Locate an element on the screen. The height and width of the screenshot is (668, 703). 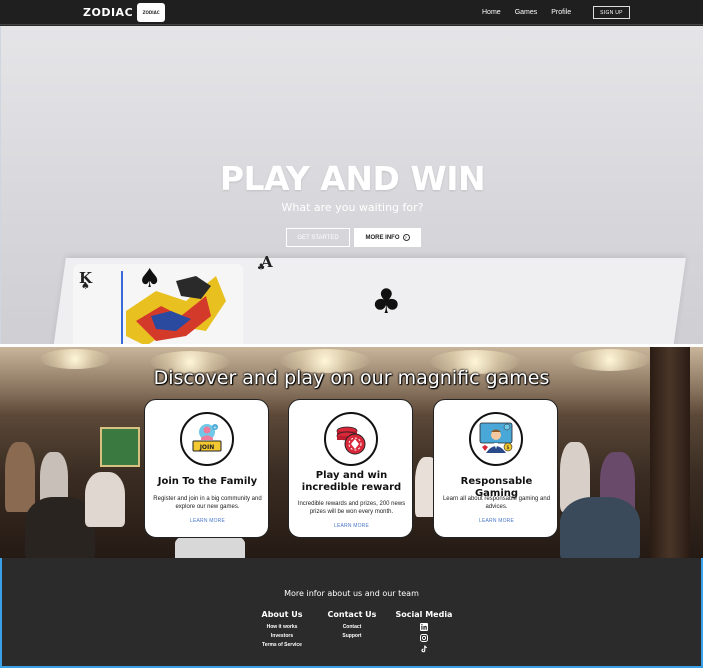
footer-link-contact: Contact is located at coordinates (352, 627).